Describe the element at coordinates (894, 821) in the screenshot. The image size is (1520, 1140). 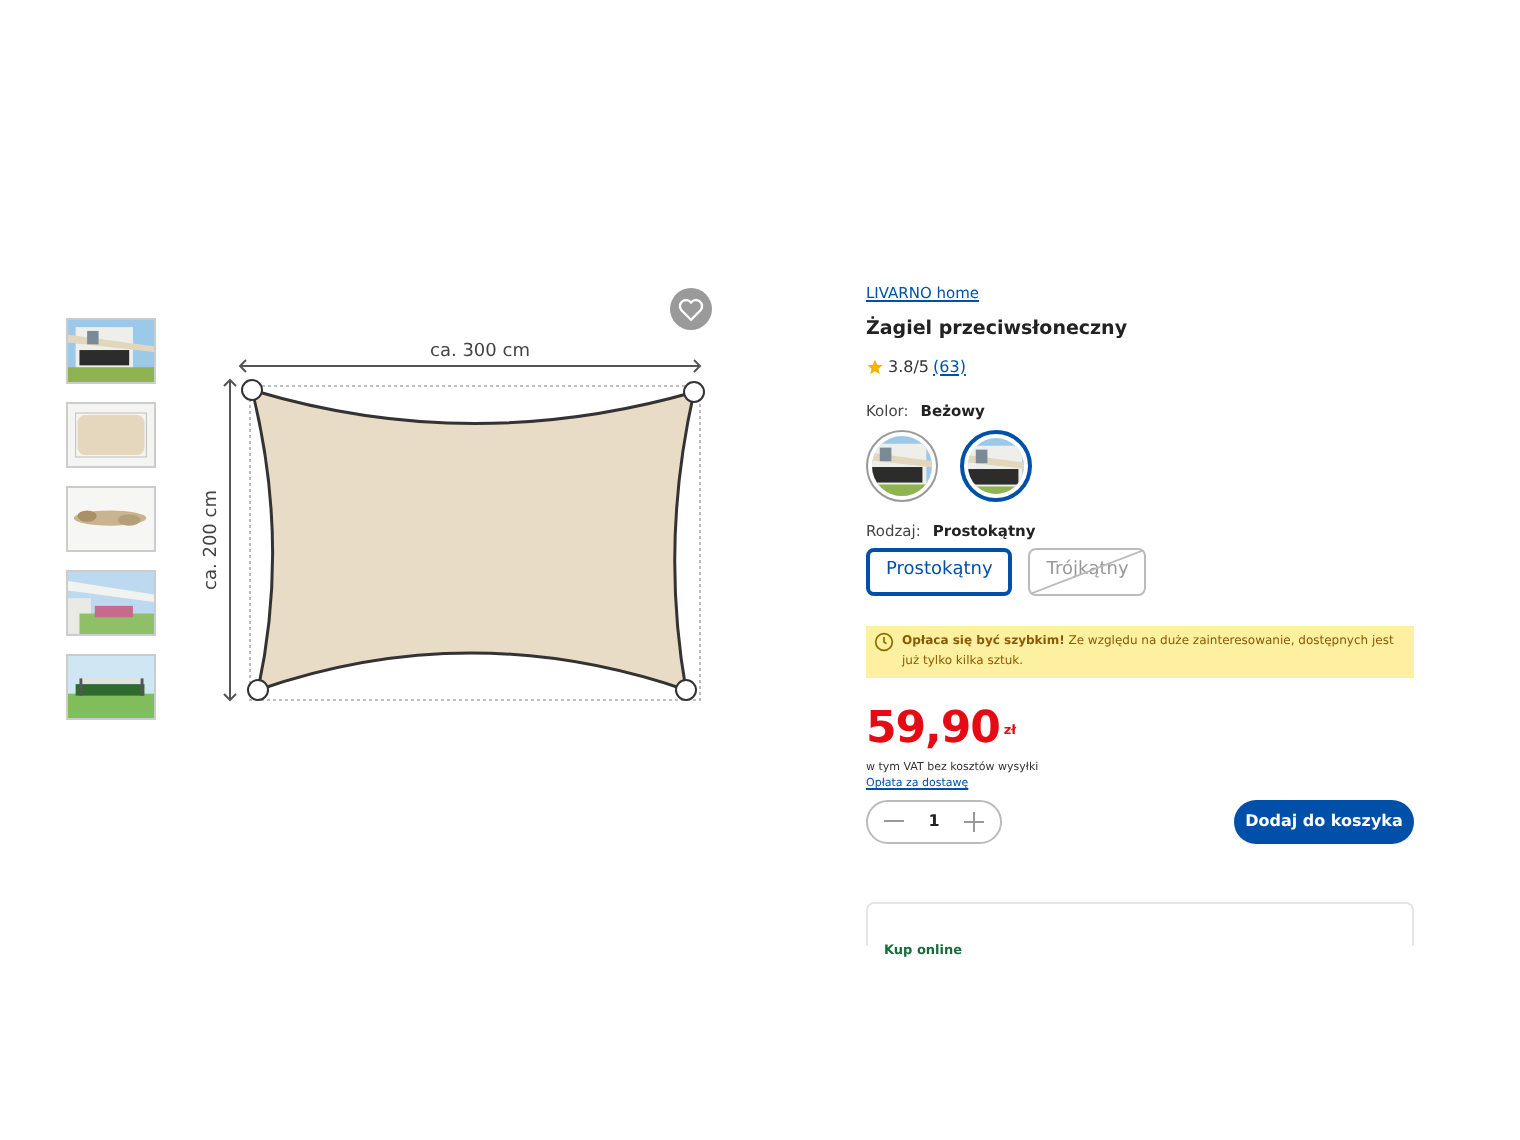
I see `minus-icon` at that location.